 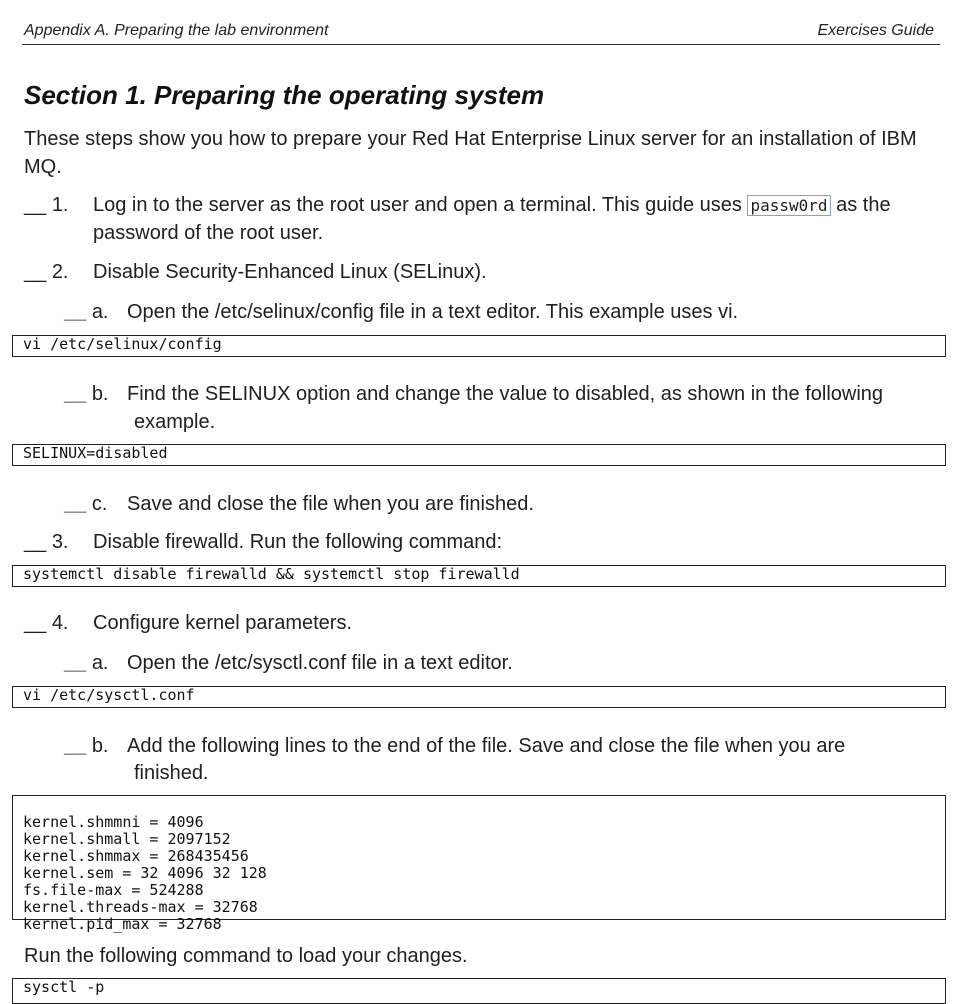 I want to click on step-4b-marker: __ b., so click(x=86, y=746).